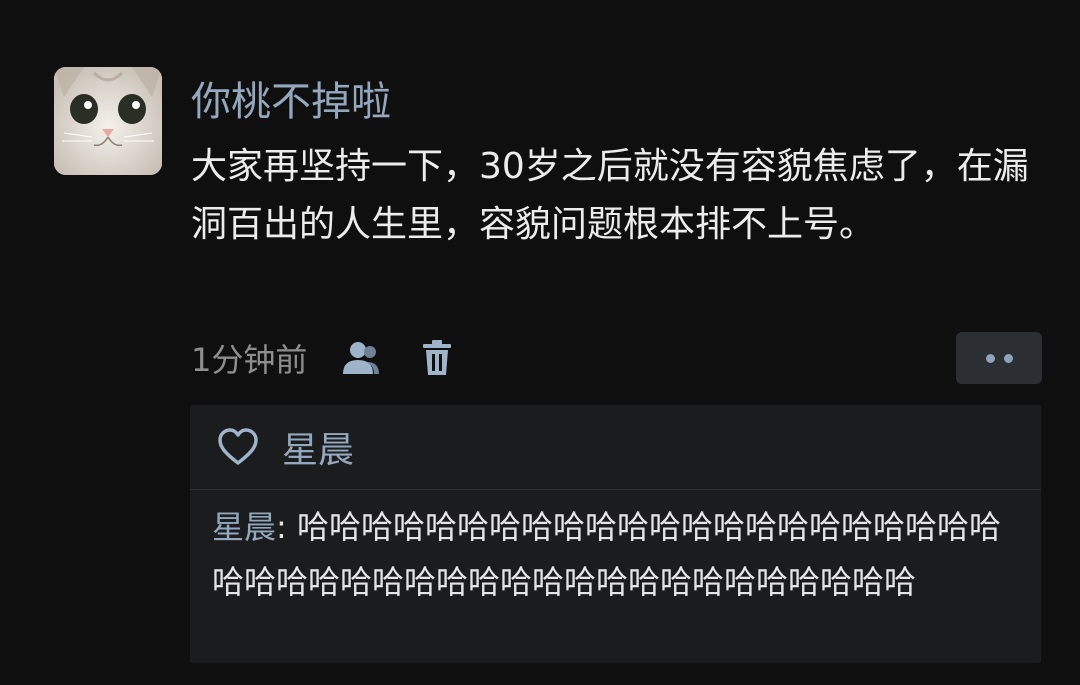 This screenshot has height=685, width=1080. What do you see at coordinates (291, 102) in the screenshot?
I see `post-username: 你桃不掉啦` at bounding box center [291, 102].